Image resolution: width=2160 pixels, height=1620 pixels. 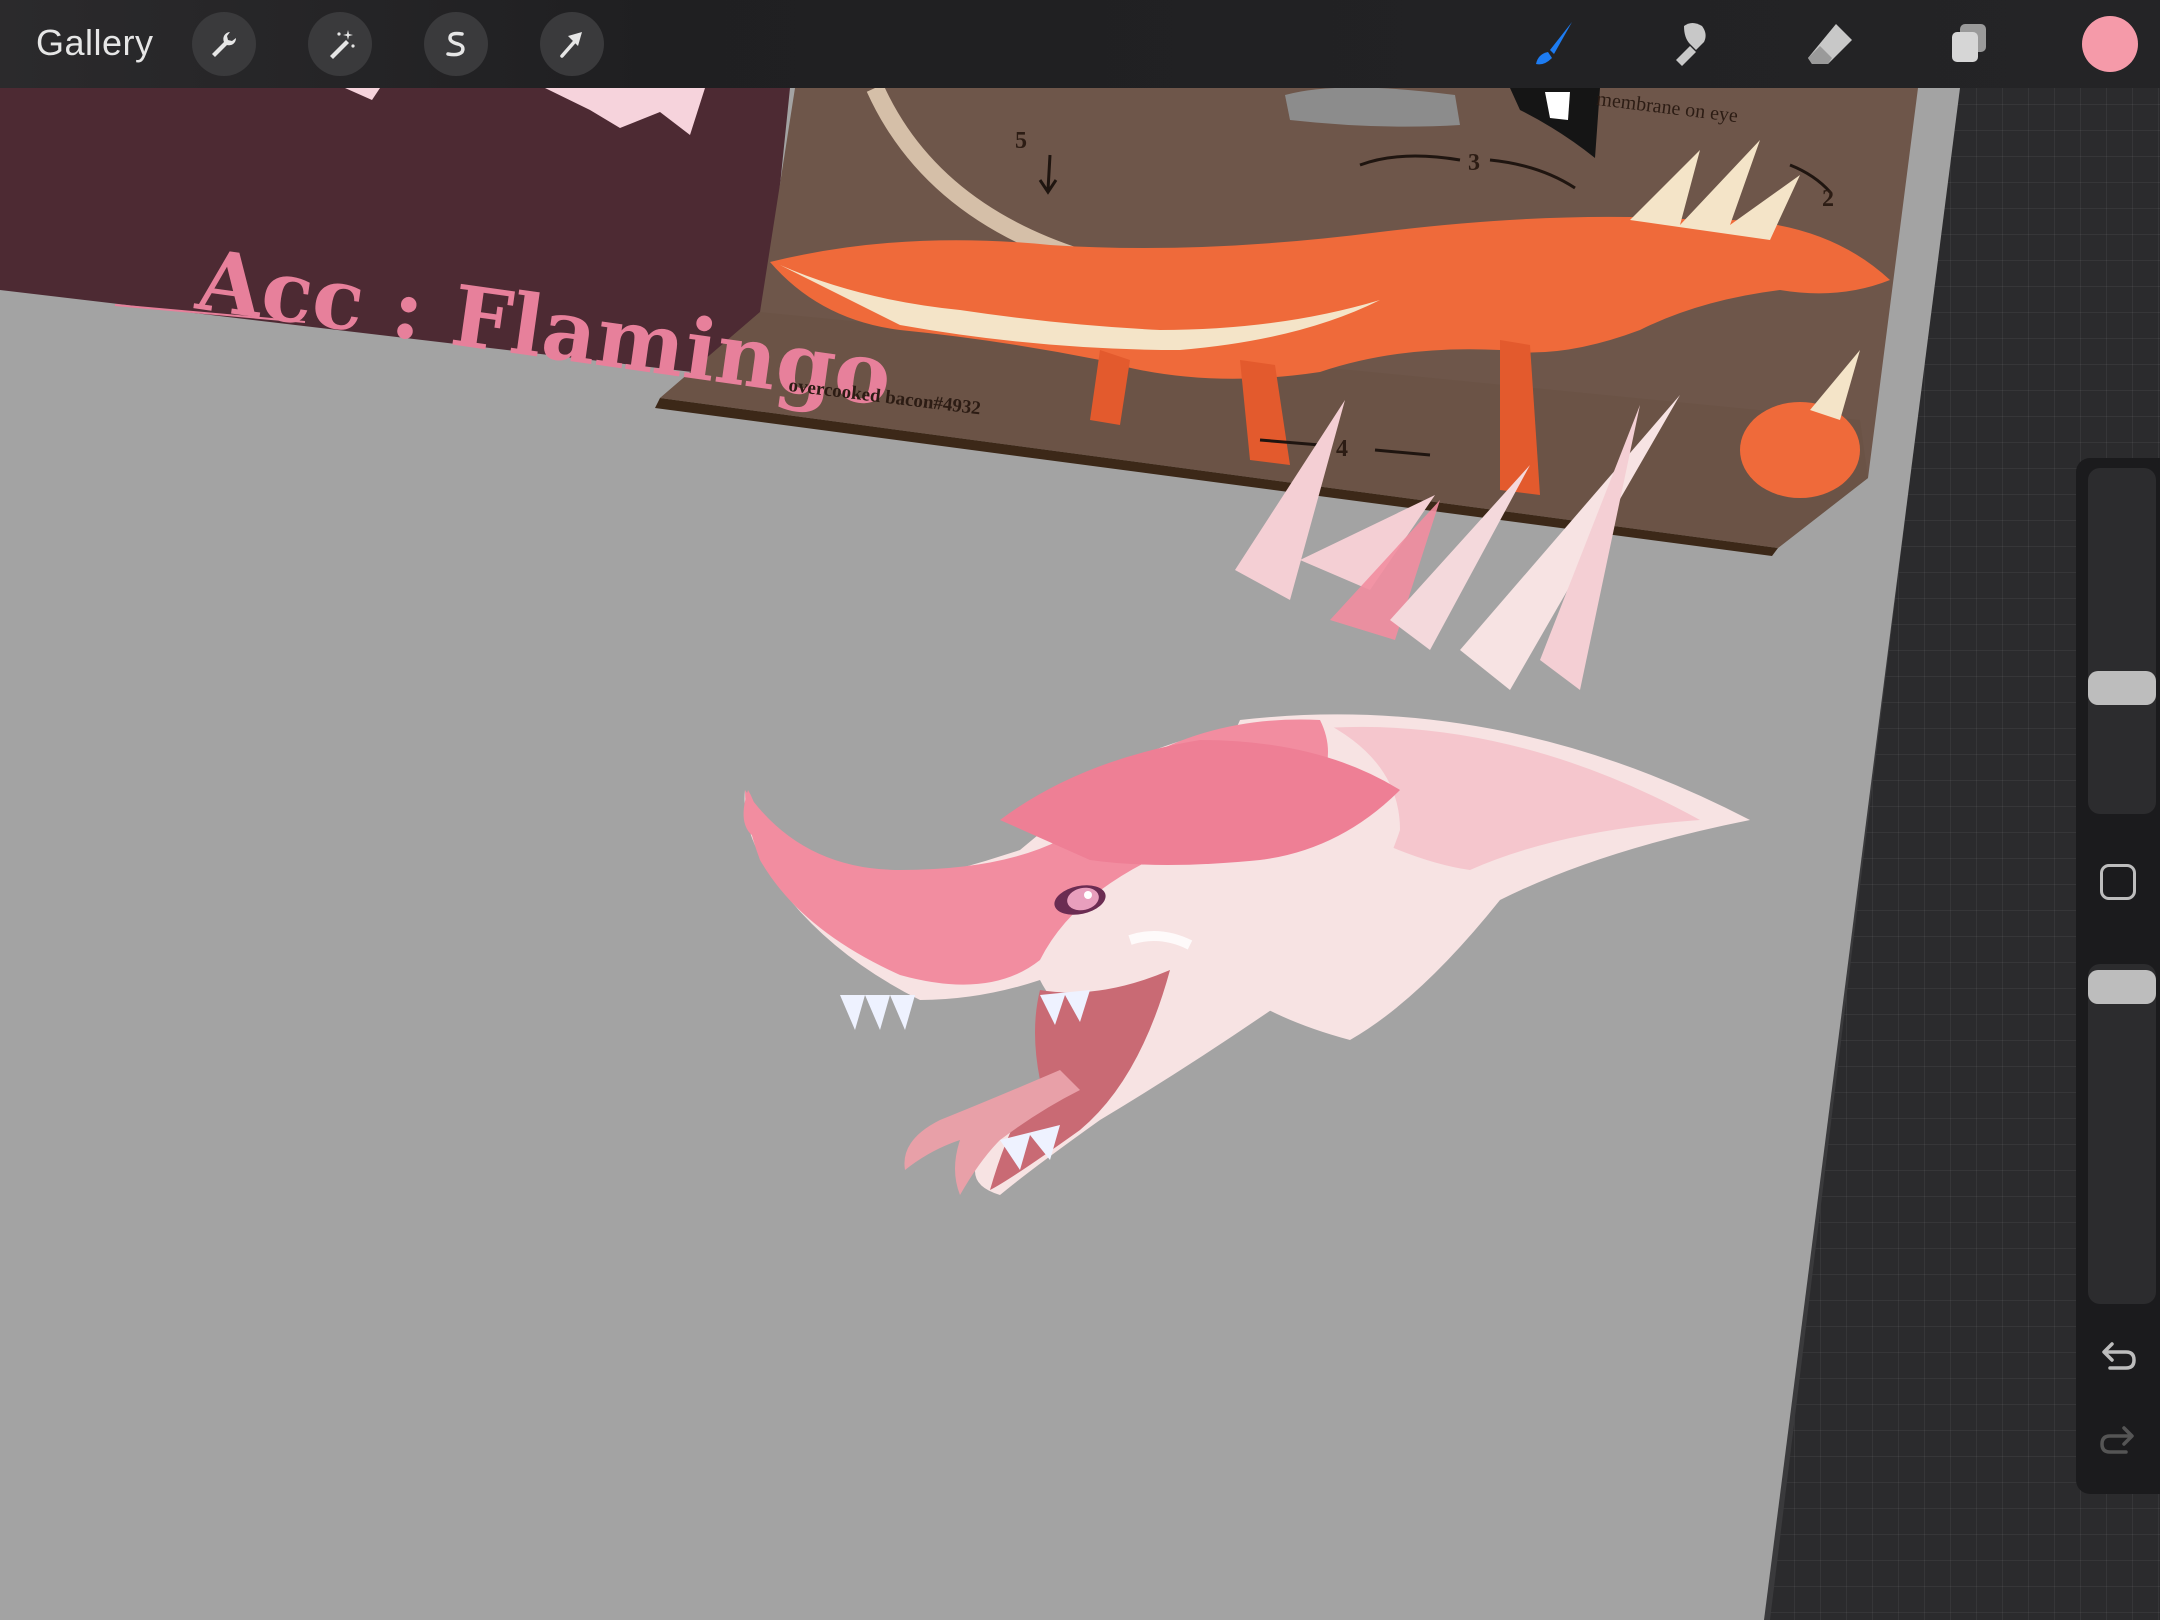 I want to click on selection-button, so click(x=456, y=44).